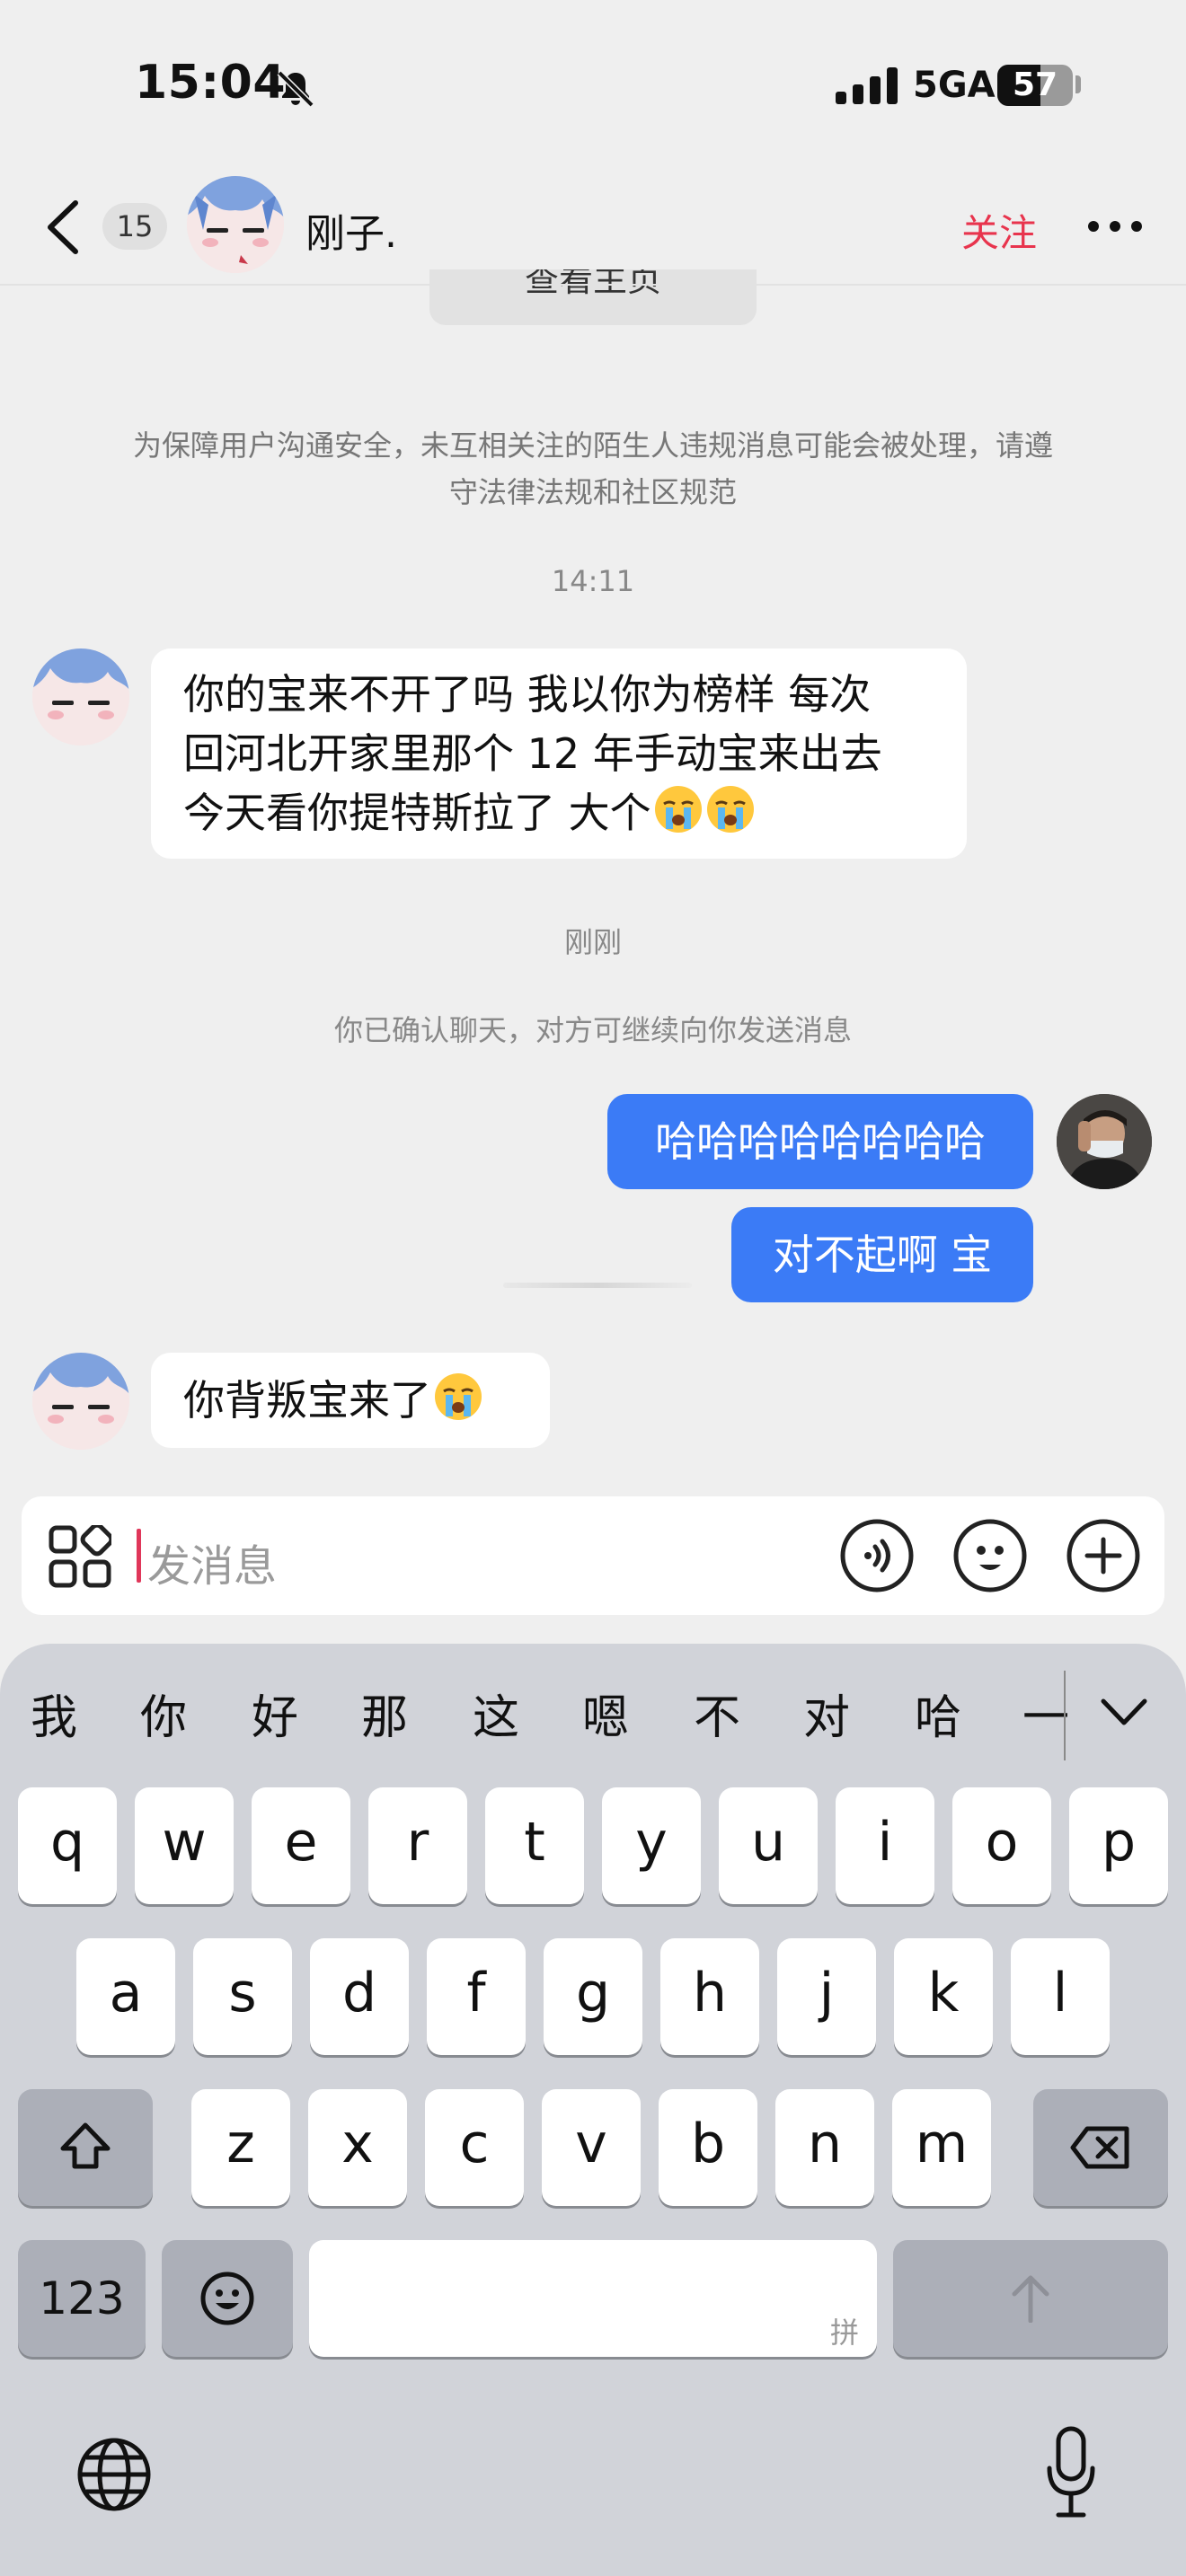 The width and height of the screenshot is (1186, 2576). Describe the element at coordinates (417, 1845) in the screenshot. I see `key-r: r` at that location.